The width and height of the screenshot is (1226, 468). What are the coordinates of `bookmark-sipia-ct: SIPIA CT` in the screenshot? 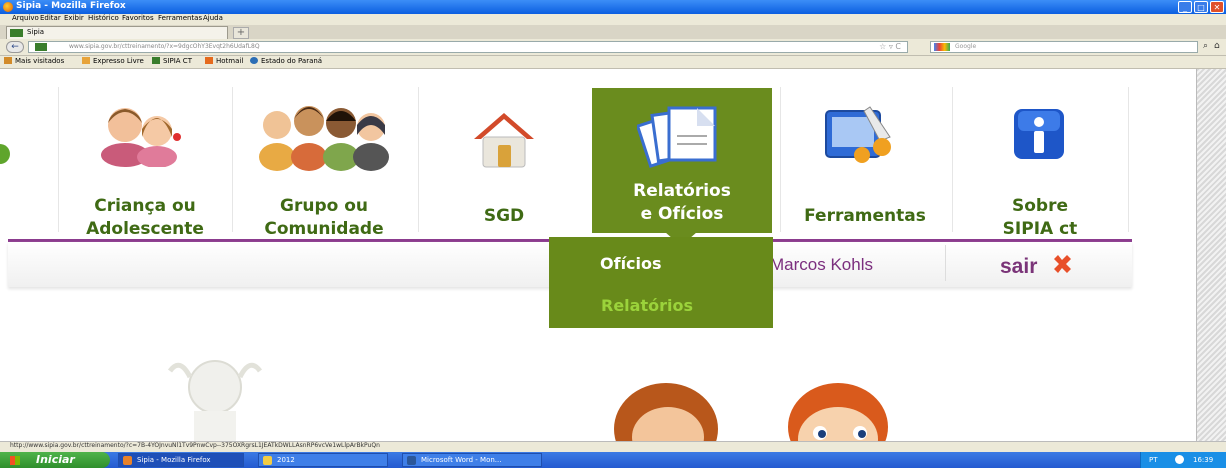 It's located at (172, 61).